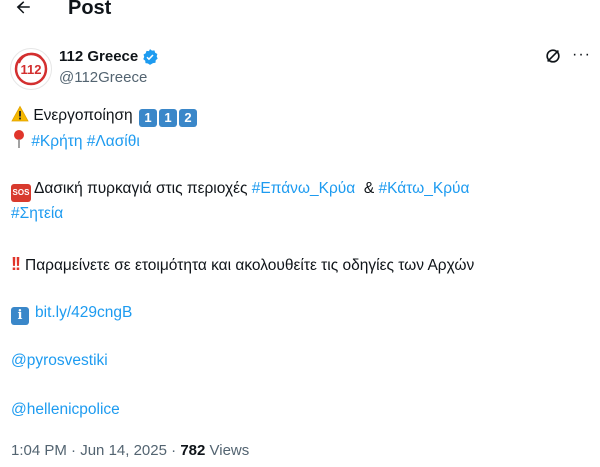 This screenshot has height=467, width=600. Describe the element at coordinates (369, 188) in the screenshot. I see `ampersand-text: &` at that location.